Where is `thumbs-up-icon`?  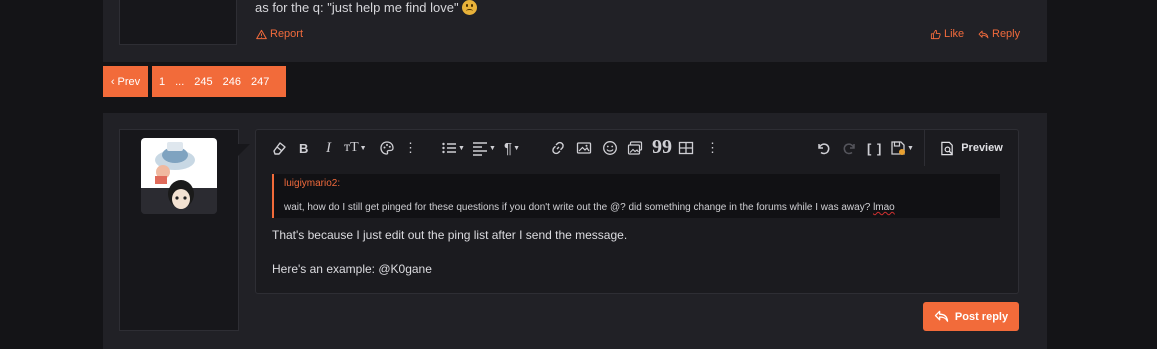
thumbs-up-icon is located at coordinates (935, 34).